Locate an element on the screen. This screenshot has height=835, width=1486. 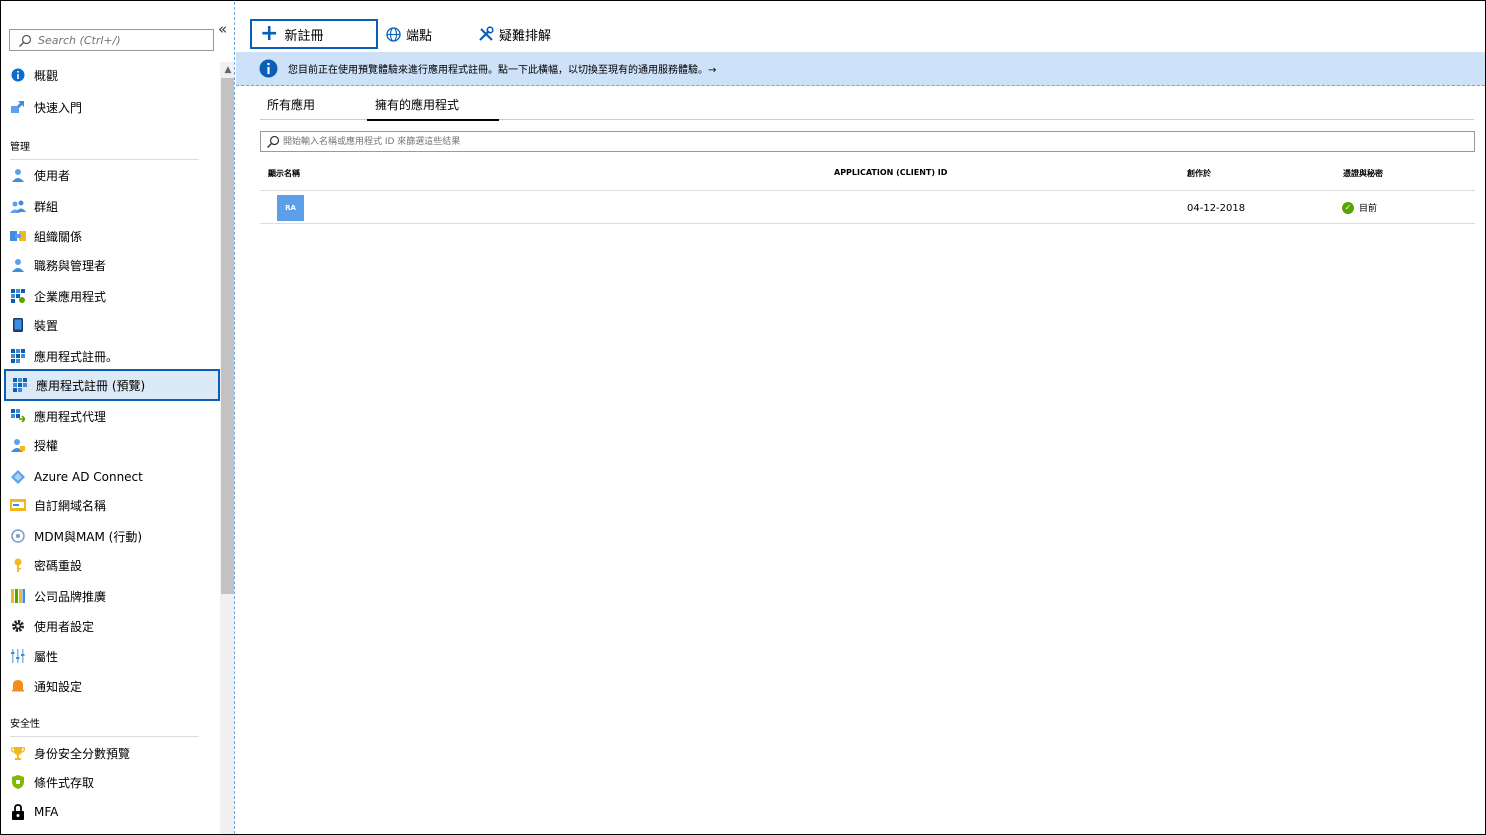
org-relationship-icon is located at coordinates (18, 236).